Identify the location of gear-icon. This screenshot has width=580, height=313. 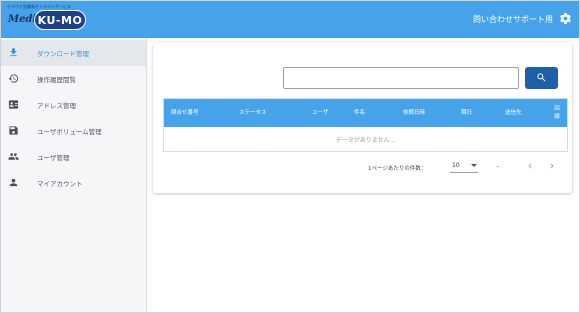
(565, 18).